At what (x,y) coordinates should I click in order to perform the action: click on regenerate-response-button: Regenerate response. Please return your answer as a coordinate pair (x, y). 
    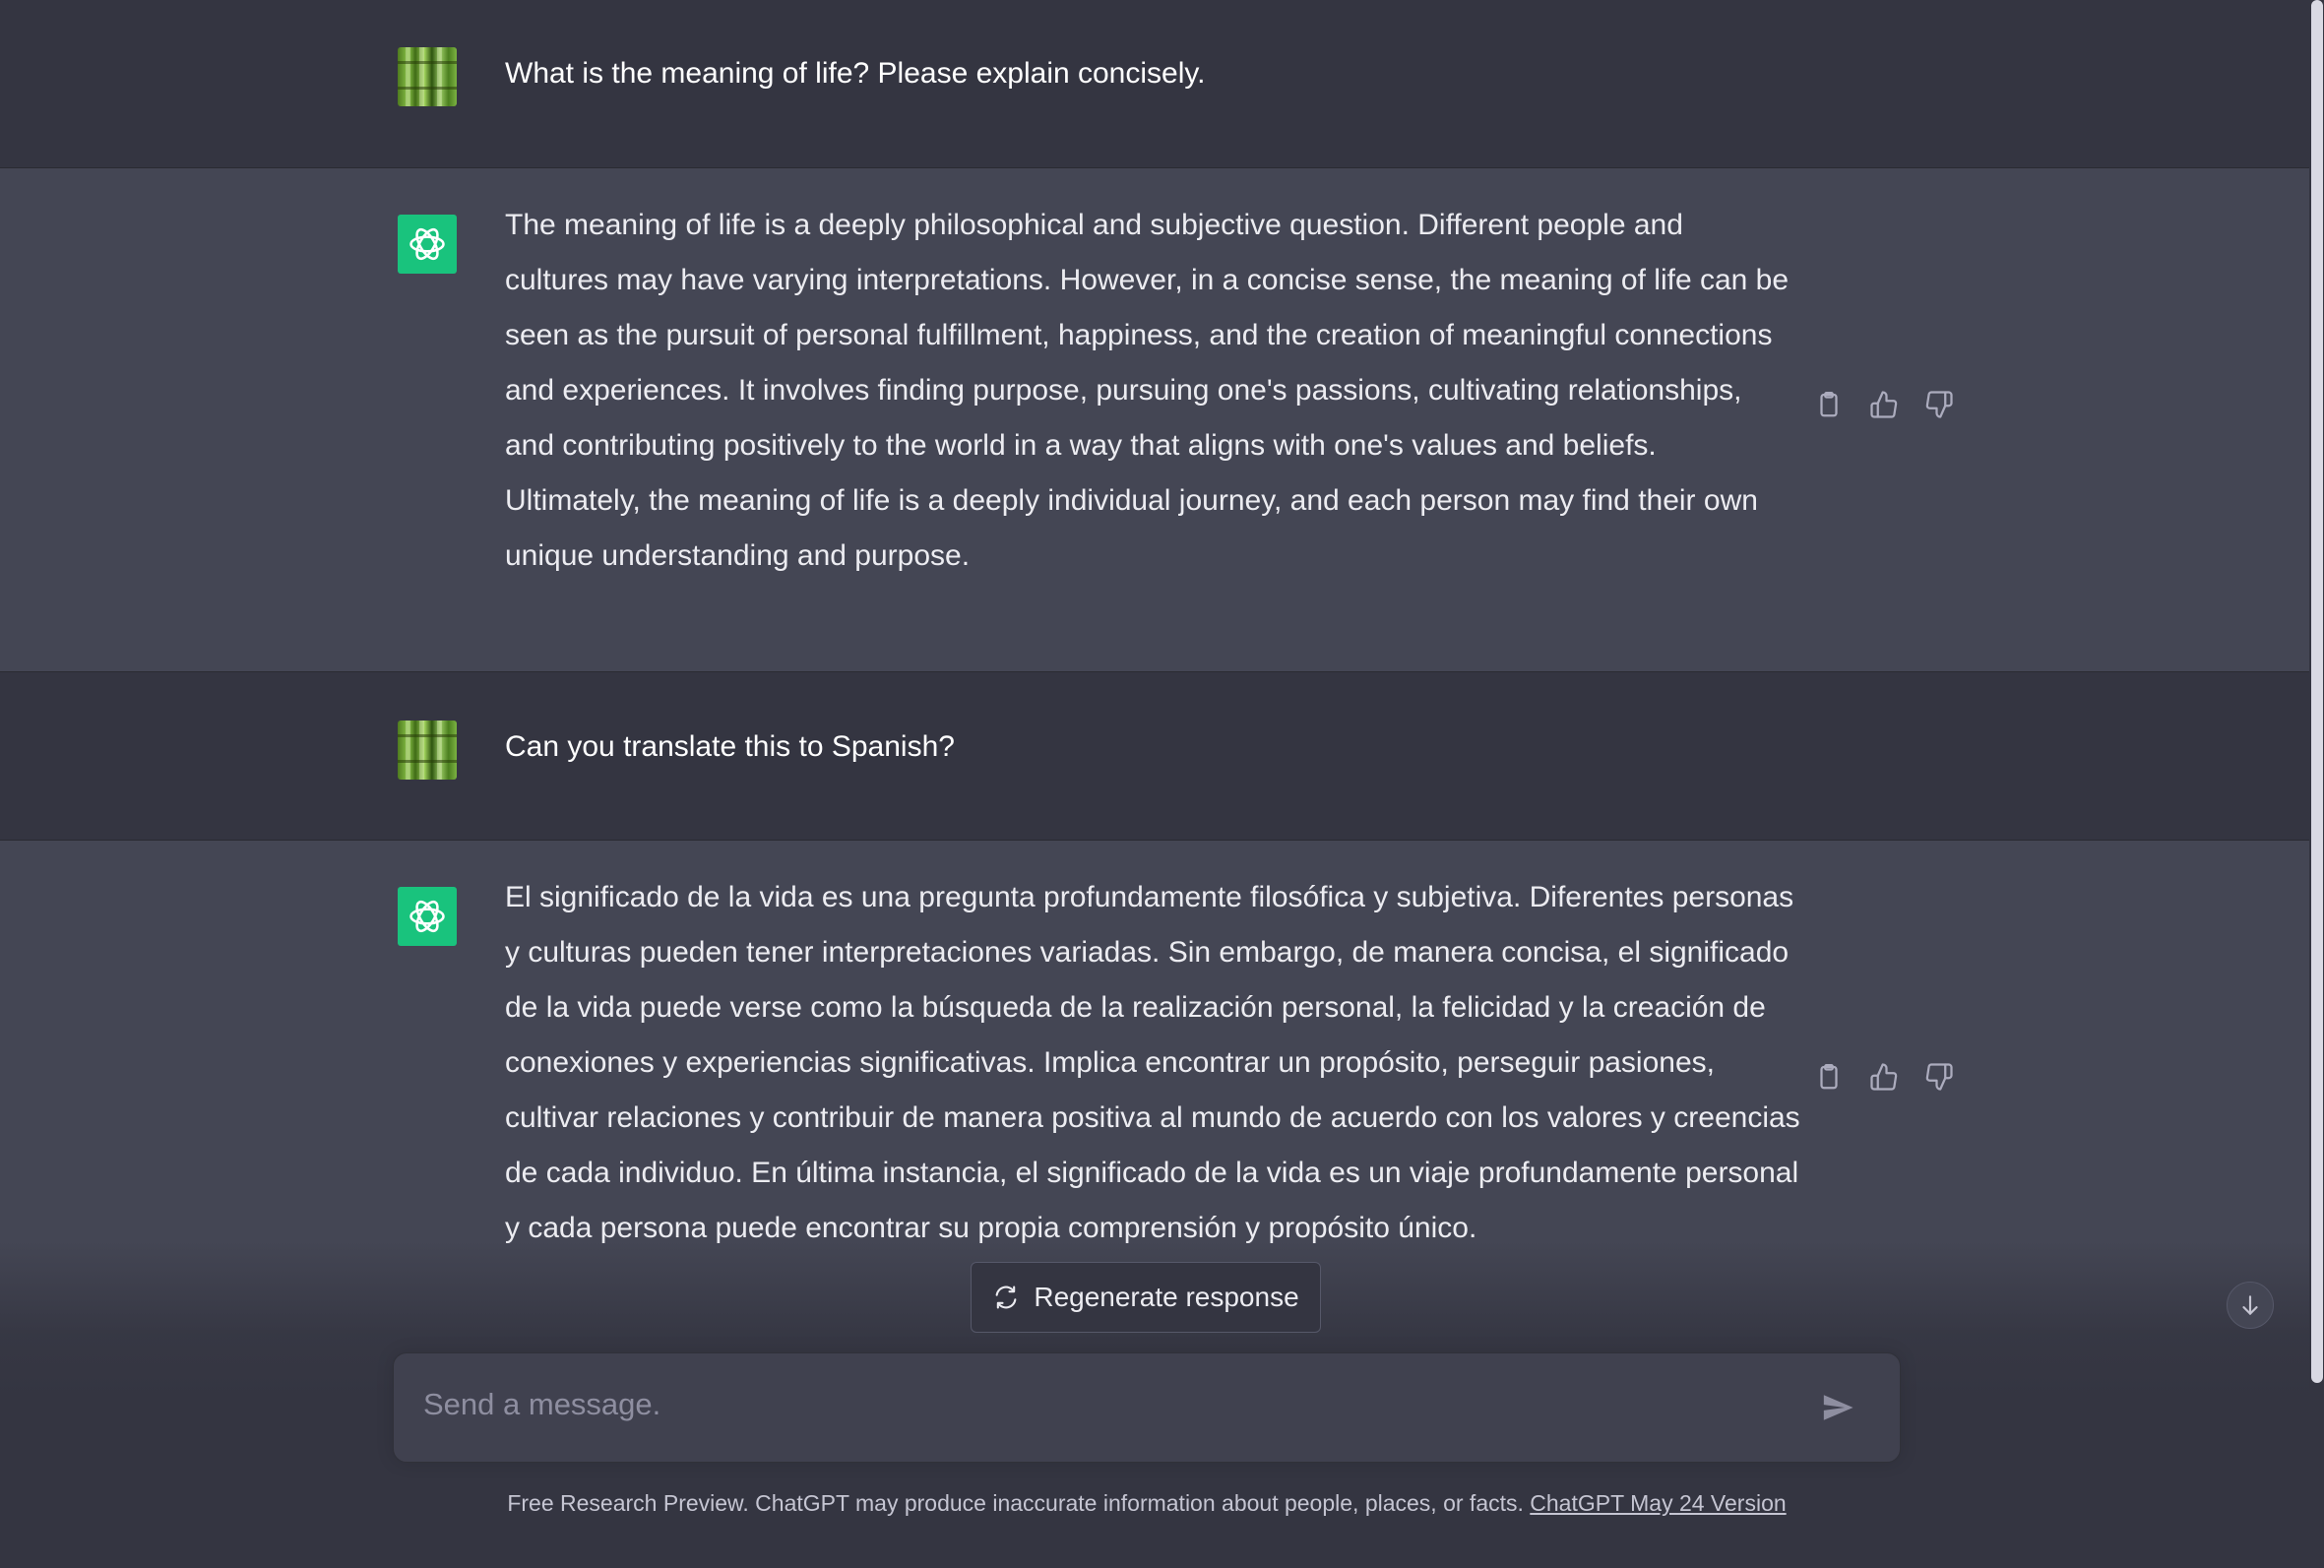
    Looking at the image, I should click on (1146, 1297).